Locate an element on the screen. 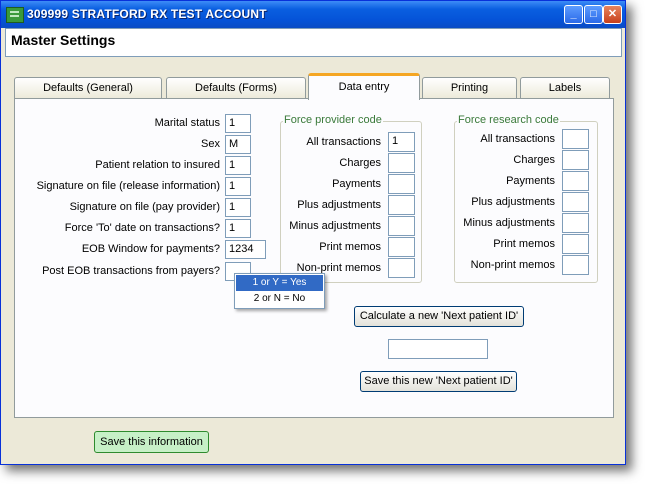 Image resolution: width=645 pixels, height=484 pixels. force-research-title: Force research code is located at coordinates (508, 120).